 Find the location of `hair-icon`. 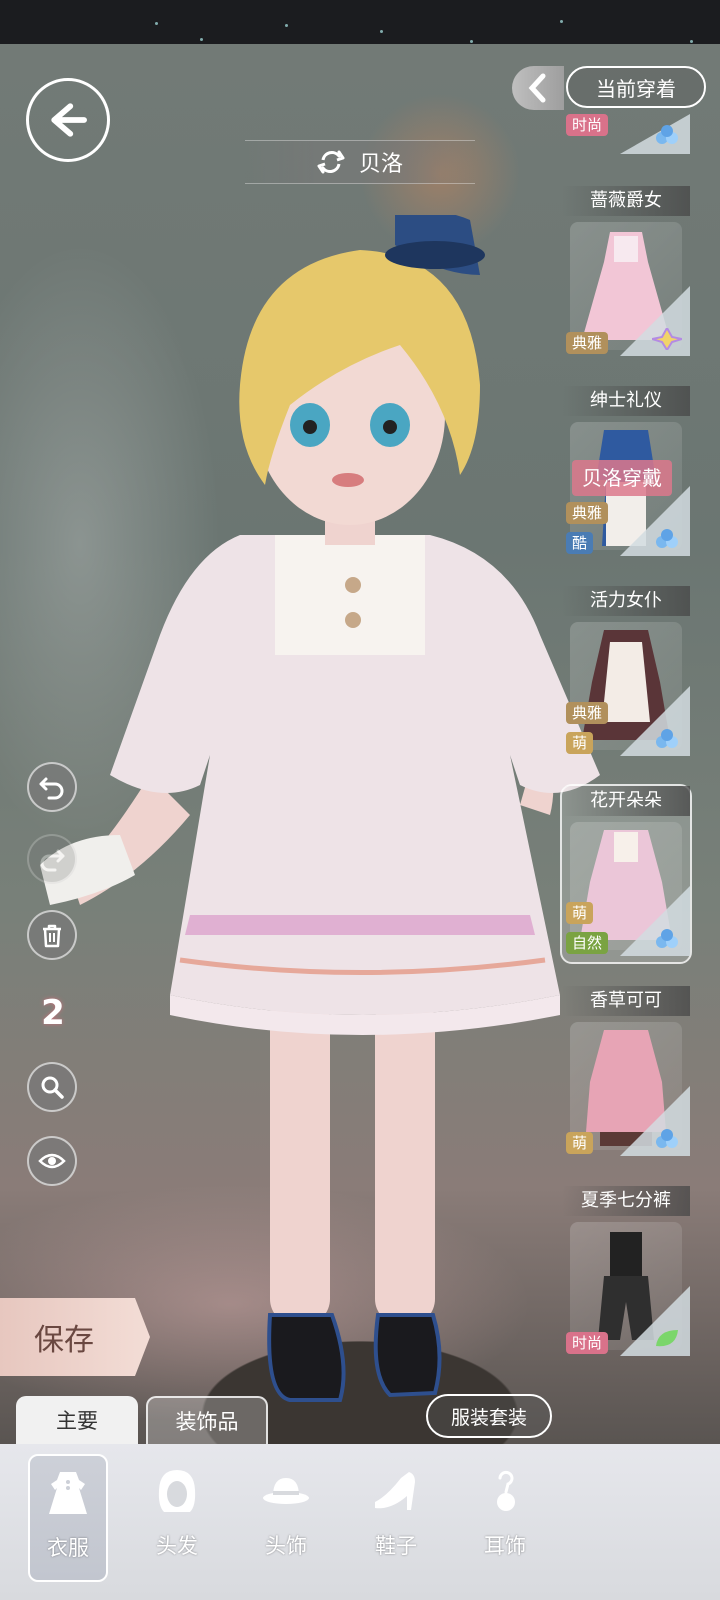

hair-icon is located at coordinates (177, 1491).